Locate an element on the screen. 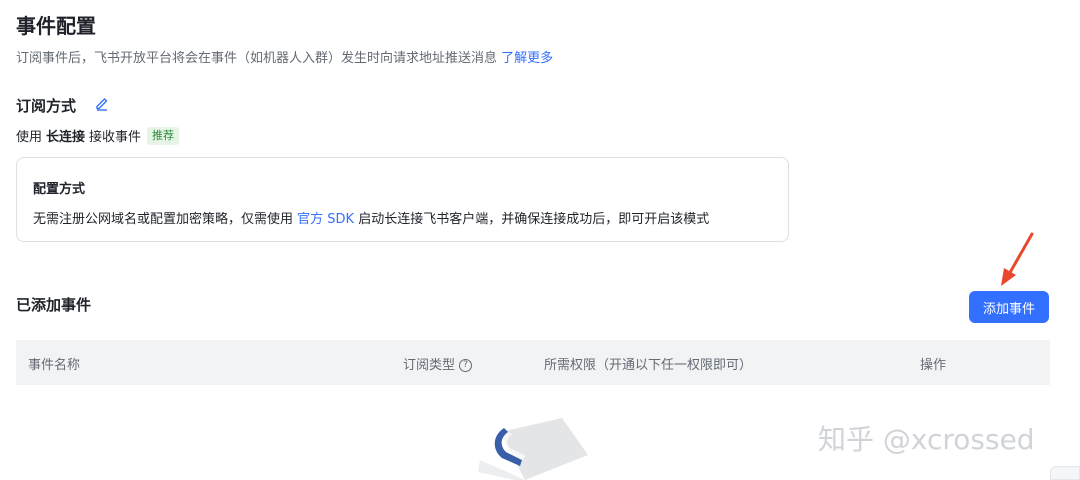 This screenshot has height=480, width=1080. config-text-before: 无需注册公网域名或配置加密策略，仅需使用 is located at coordinates (163, 219).